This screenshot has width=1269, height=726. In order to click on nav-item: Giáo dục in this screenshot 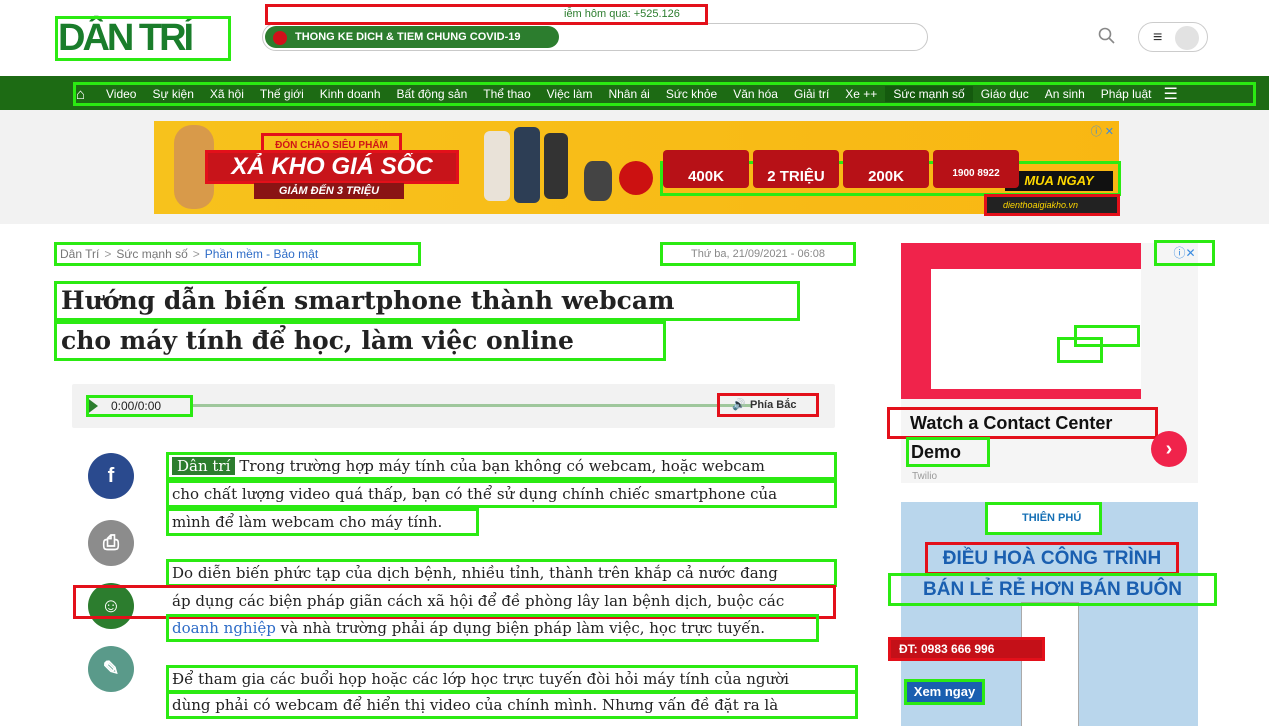, I will do `click(1005, 94)`.